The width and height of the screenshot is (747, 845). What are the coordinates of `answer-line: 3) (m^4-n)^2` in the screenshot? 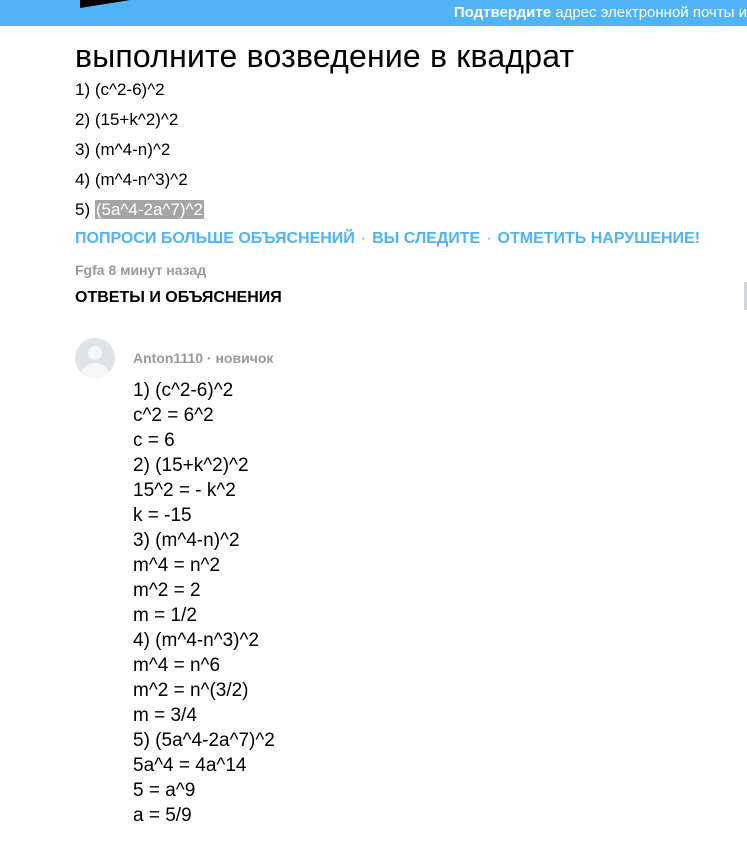 It's located at (186, 540).